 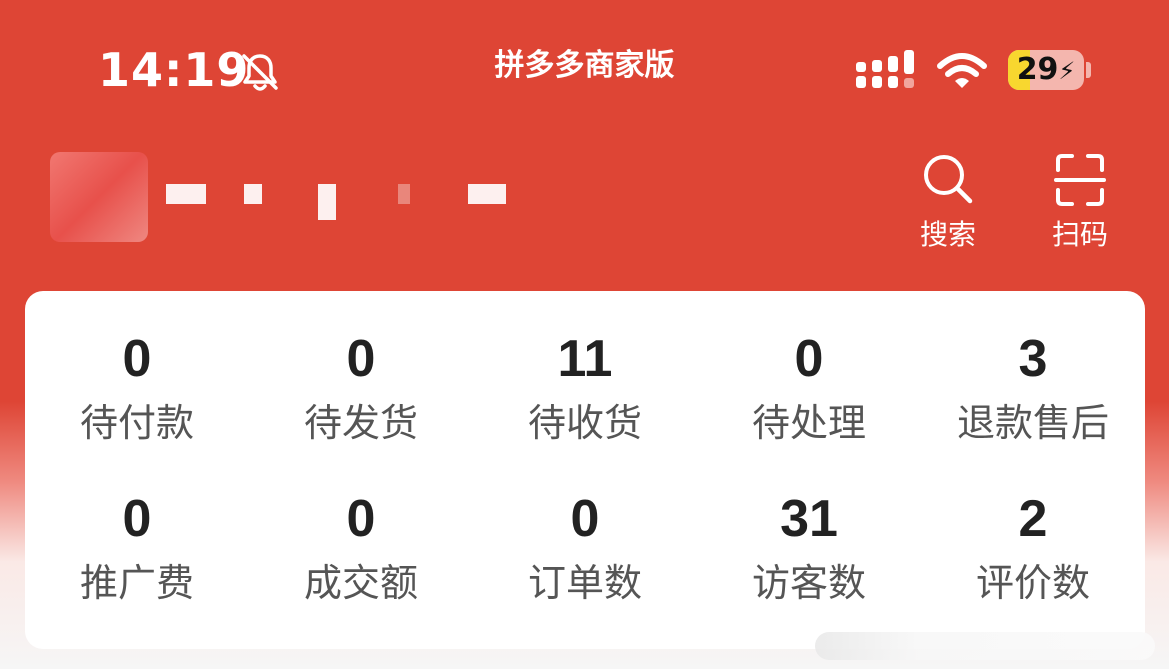 I want to click on stat-label: 待收货, so click(x=584, y=423).